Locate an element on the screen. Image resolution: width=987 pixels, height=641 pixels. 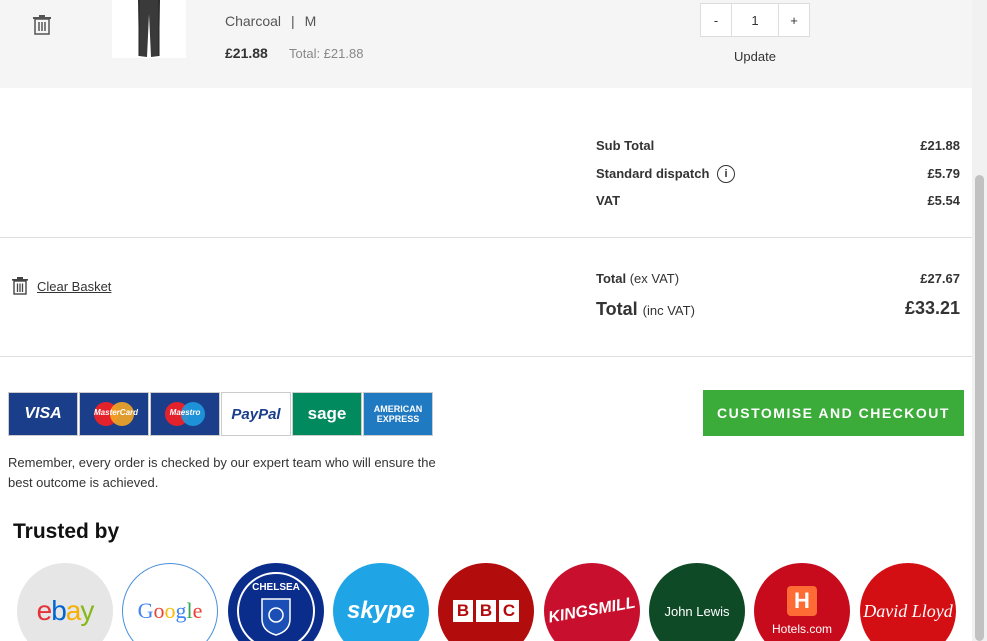
quantity-stepper: - 1 + is located at coordinates (755, 20).